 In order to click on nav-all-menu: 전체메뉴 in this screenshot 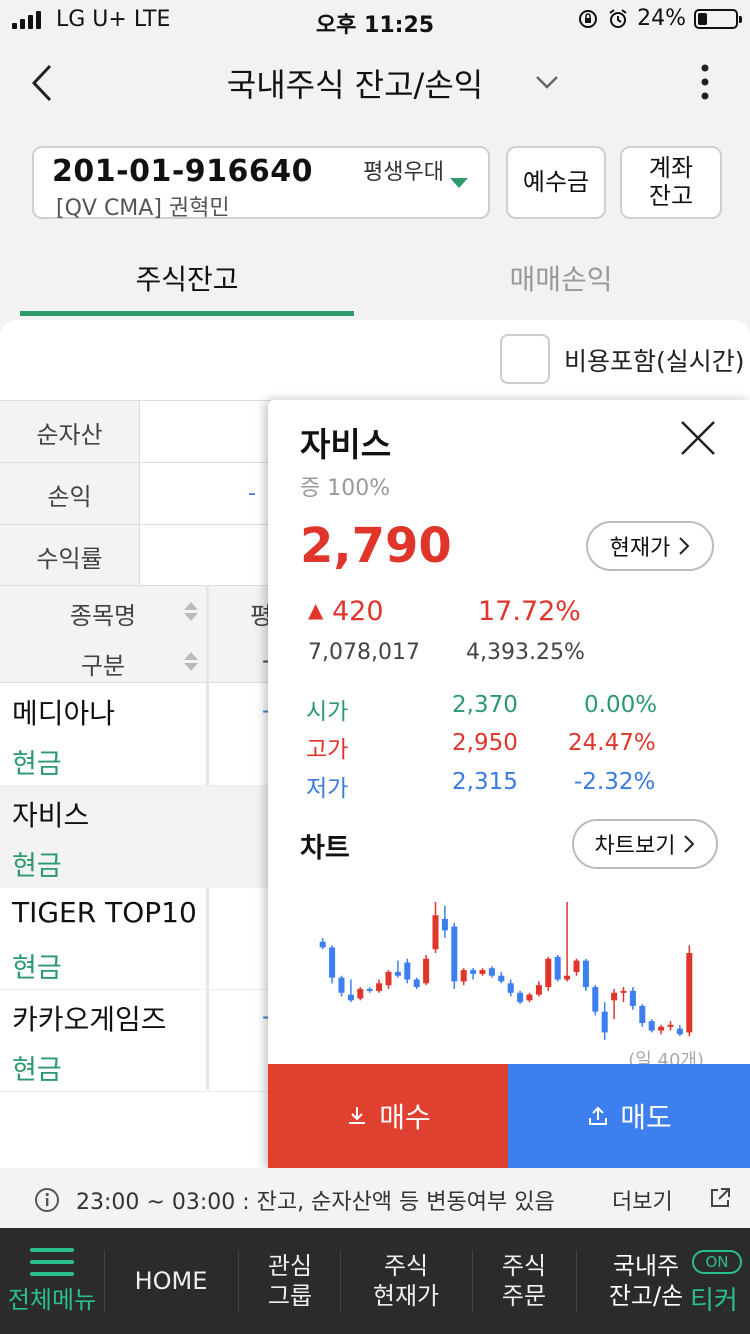, I will do `click(52, 1300)`.